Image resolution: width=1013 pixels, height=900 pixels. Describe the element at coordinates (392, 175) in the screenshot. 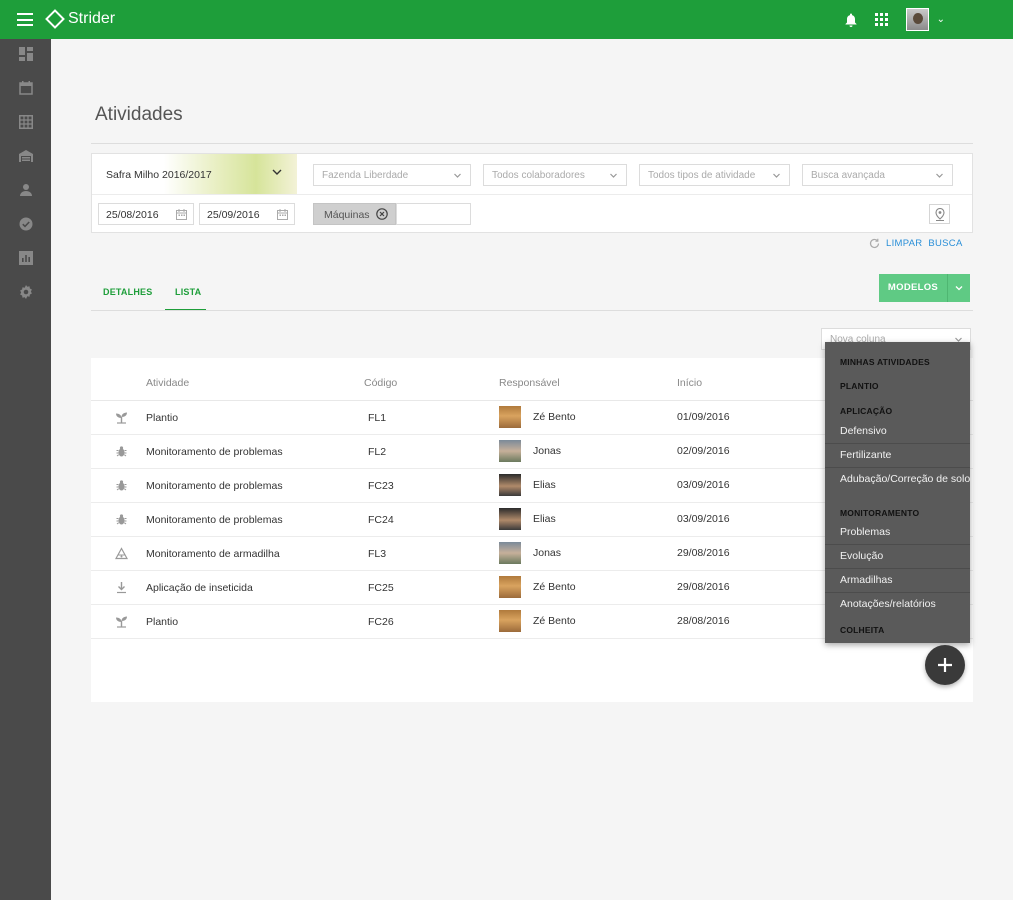

I see `farm-select: Fazenda Liberdade` at that location.